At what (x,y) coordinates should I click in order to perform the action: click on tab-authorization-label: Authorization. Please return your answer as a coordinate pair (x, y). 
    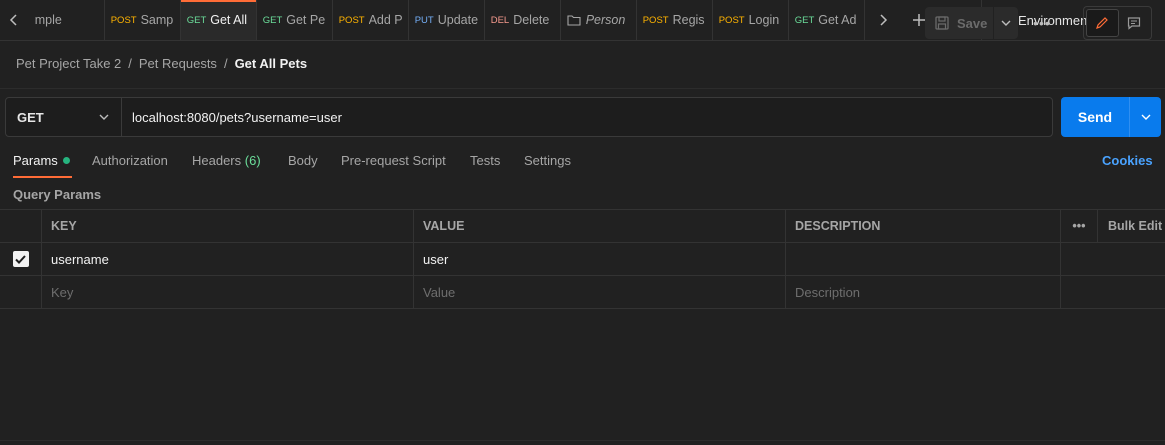
    Looking at the image, I should click on (130, 160).